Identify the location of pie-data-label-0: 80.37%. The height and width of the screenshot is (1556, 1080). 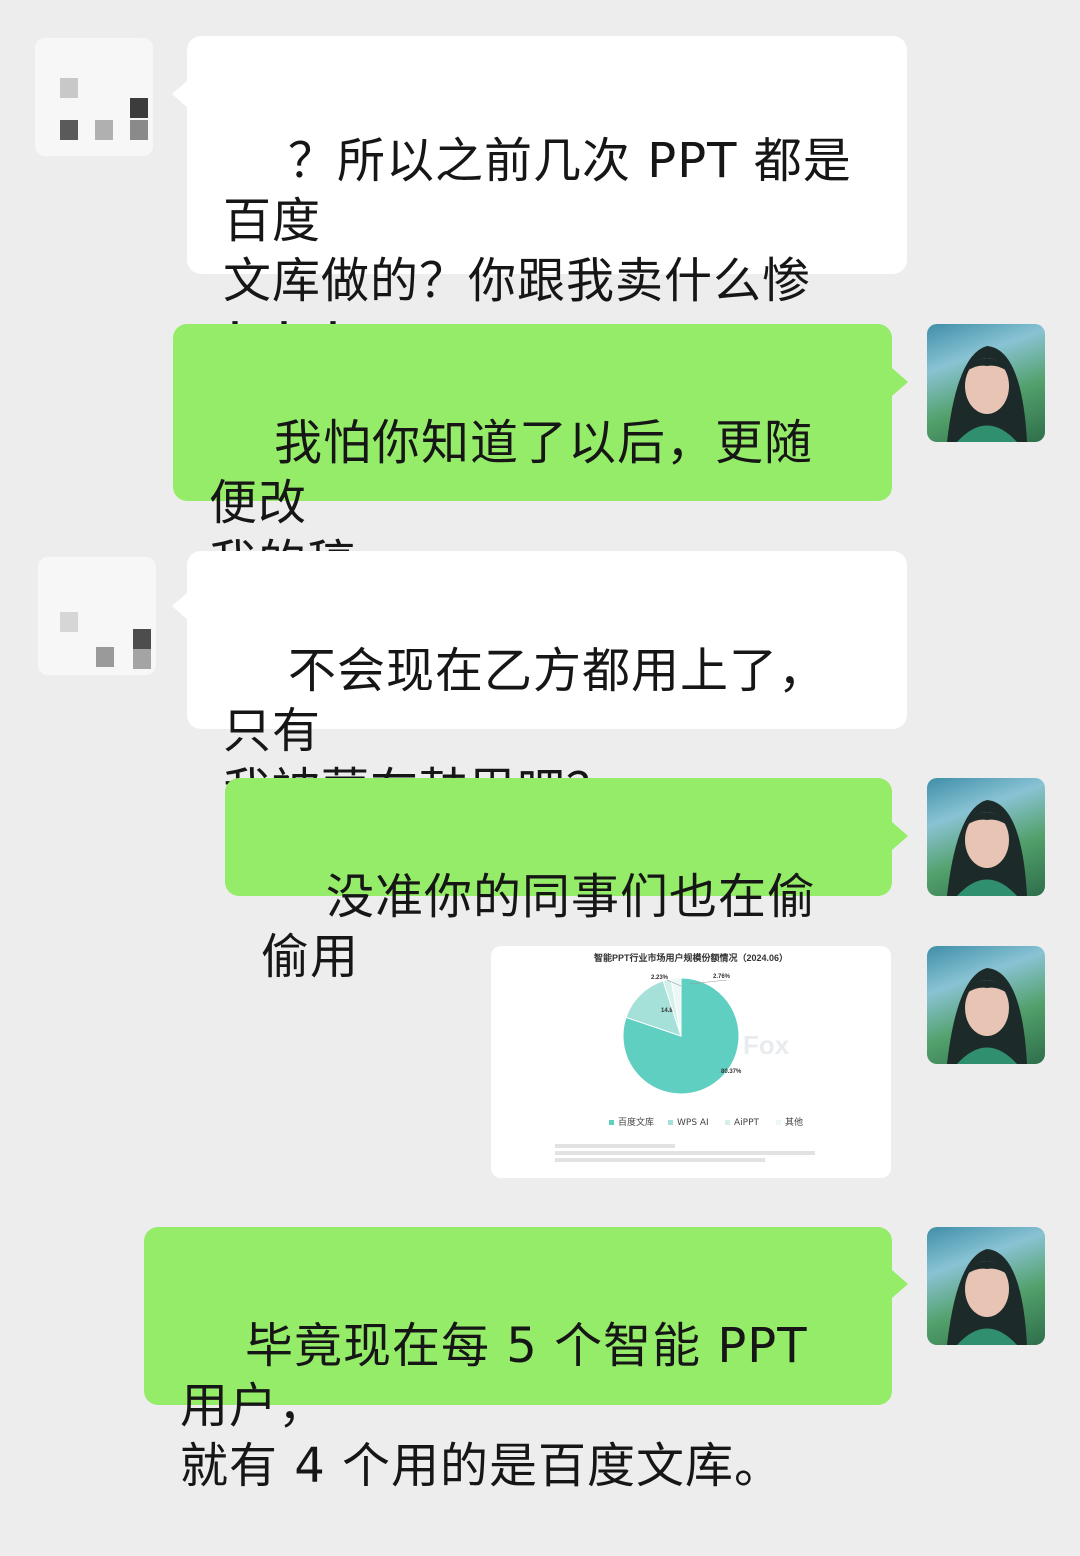
(731, 1072).